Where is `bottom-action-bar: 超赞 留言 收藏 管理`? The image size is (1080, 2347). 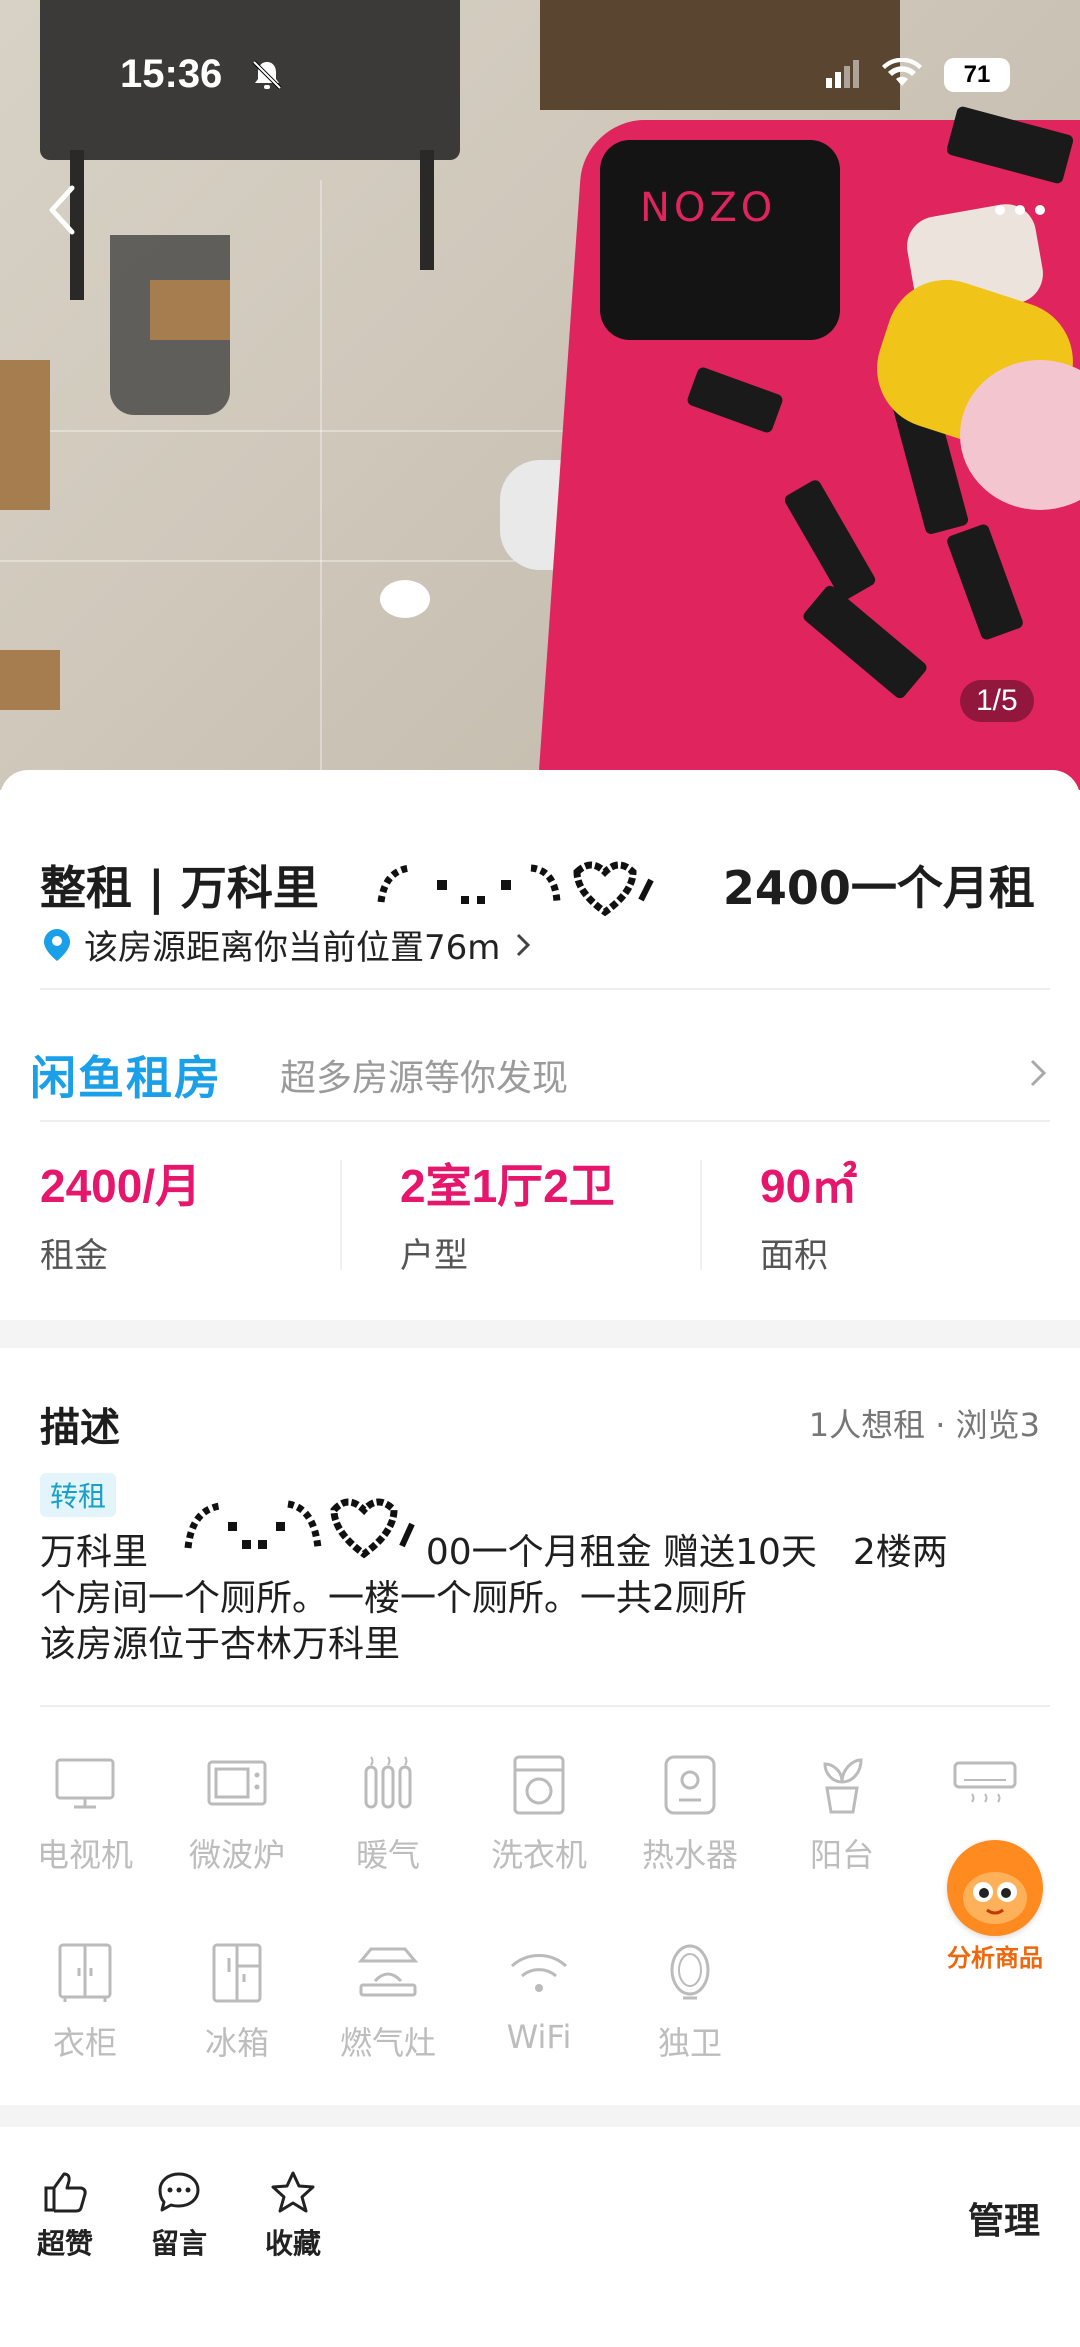
bottom-action-bar: 超赞 留言 收藏 管理 is located at coordinates (540, 2243).